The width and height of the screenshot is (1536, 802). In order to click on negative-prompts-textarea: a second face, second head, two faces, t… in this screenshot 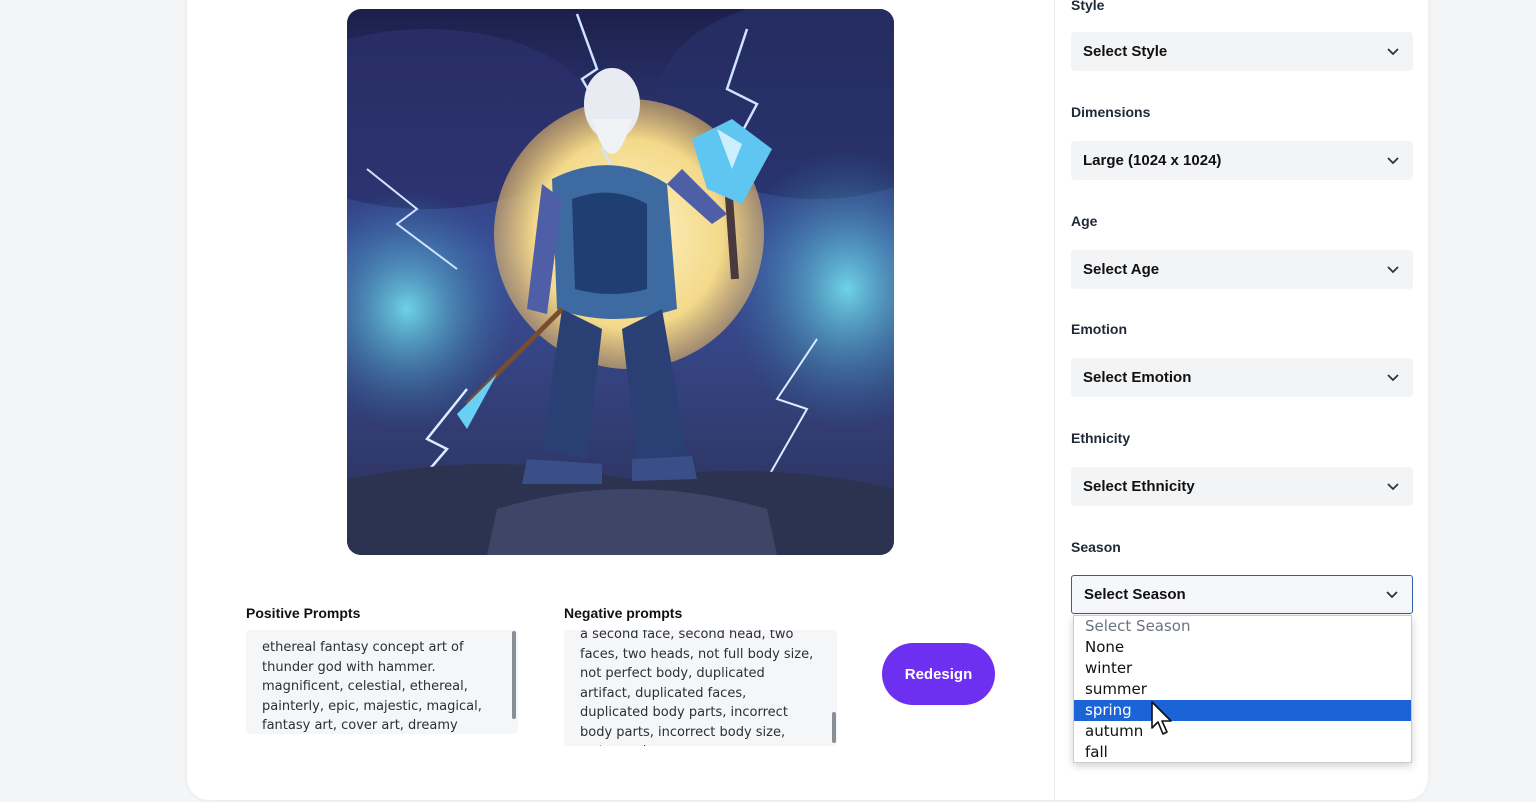, I will do `click(700, 688)`.